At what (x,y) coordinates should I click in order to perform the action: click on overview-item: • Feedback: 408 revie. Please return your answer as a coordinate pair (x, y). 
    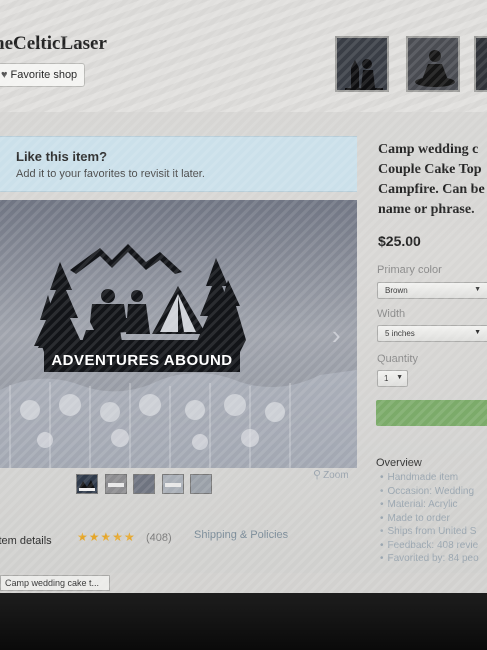
    Looking at the image, I should click on (429, 545).